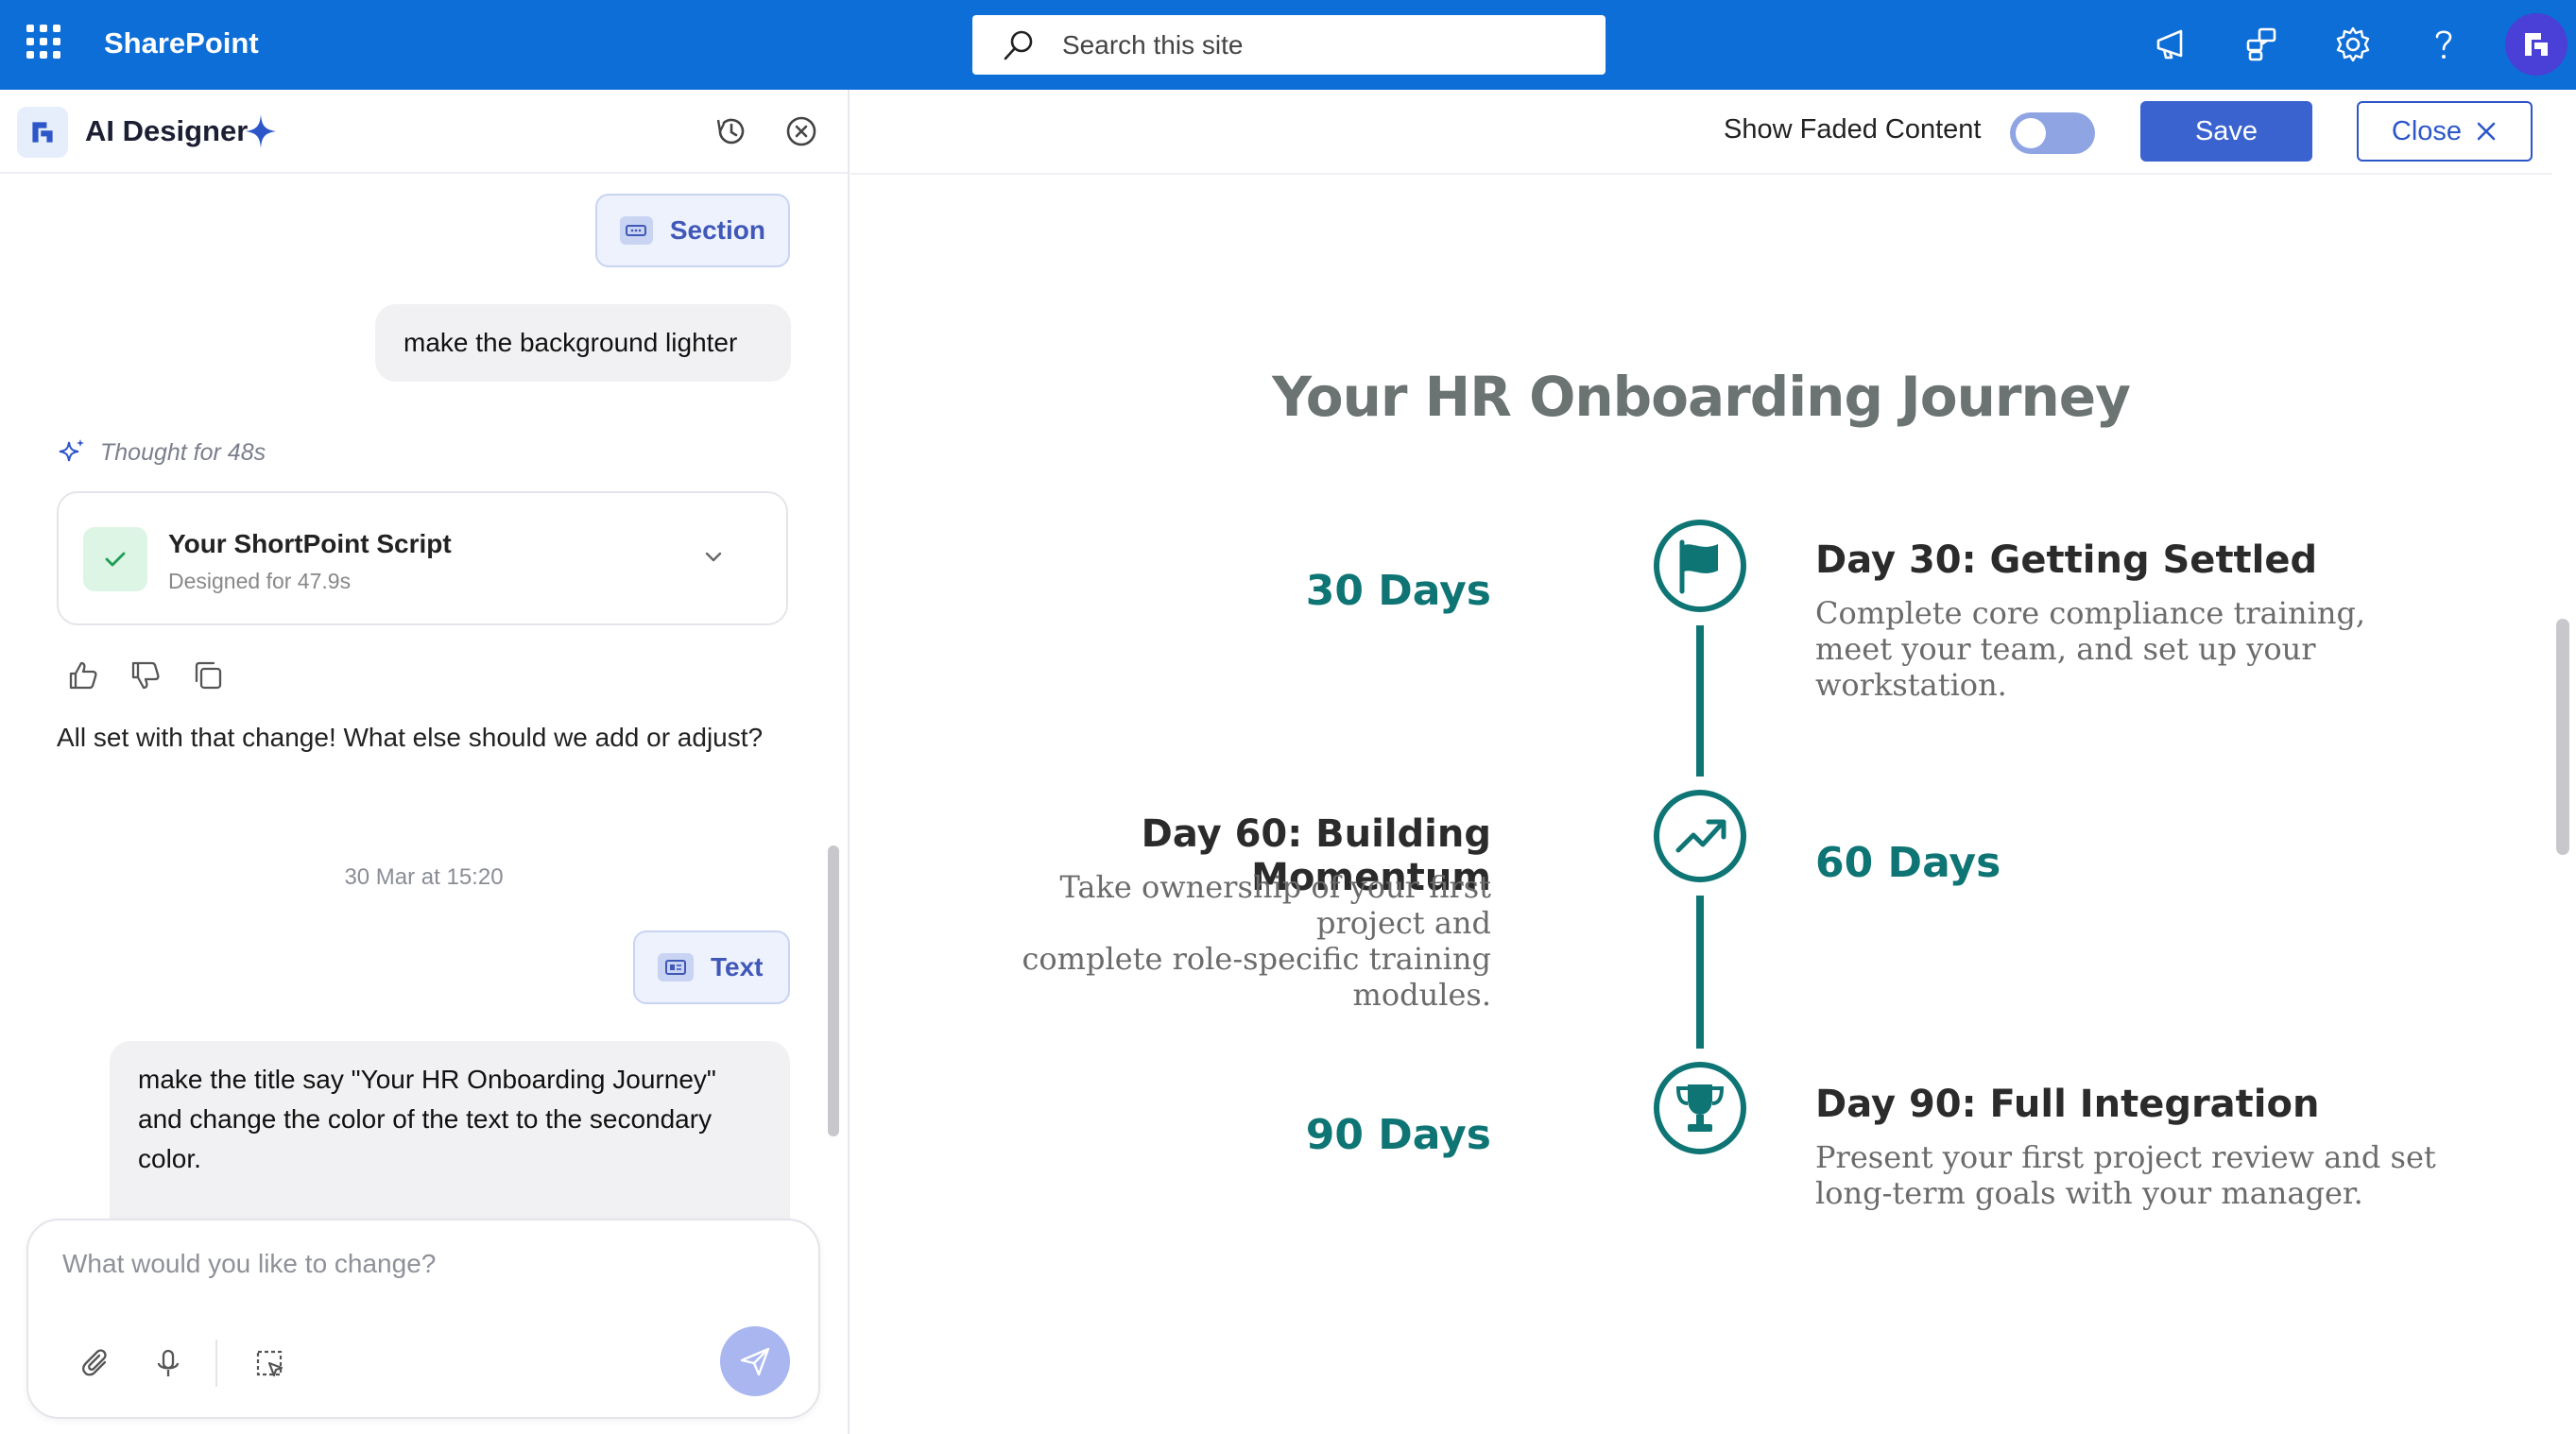 The height and width of the screenshot is (1434, 2576). I want to click on panel-title: AI Designer, so click(167, 130).